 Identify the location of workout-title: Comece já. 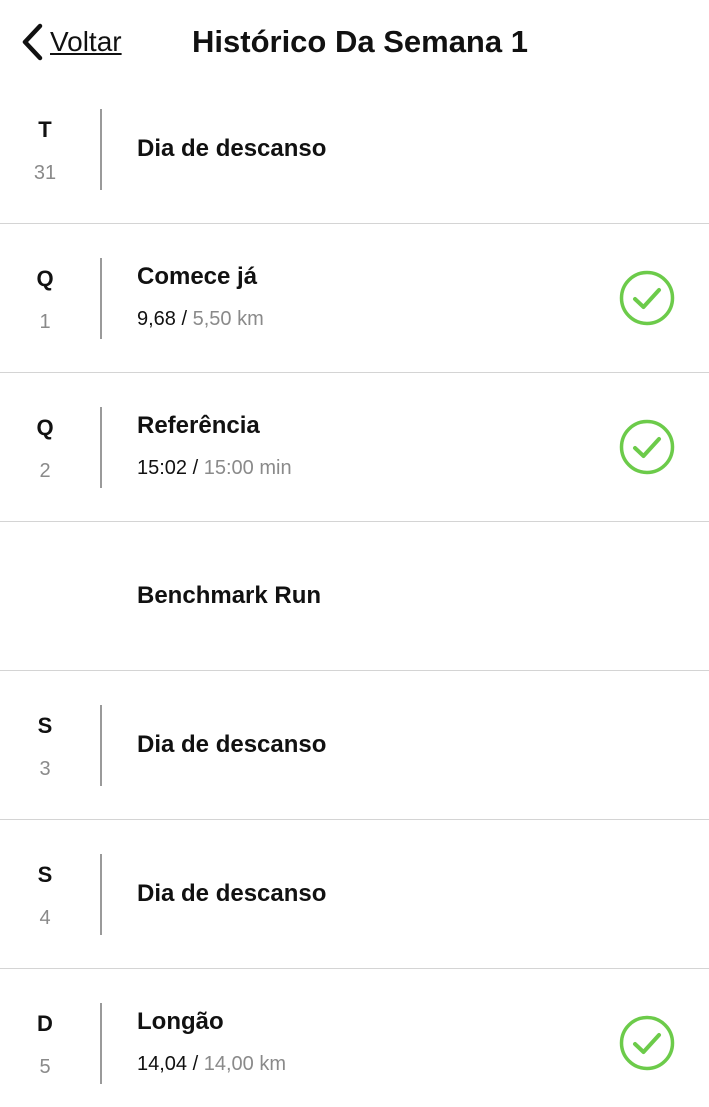
(197, 276).